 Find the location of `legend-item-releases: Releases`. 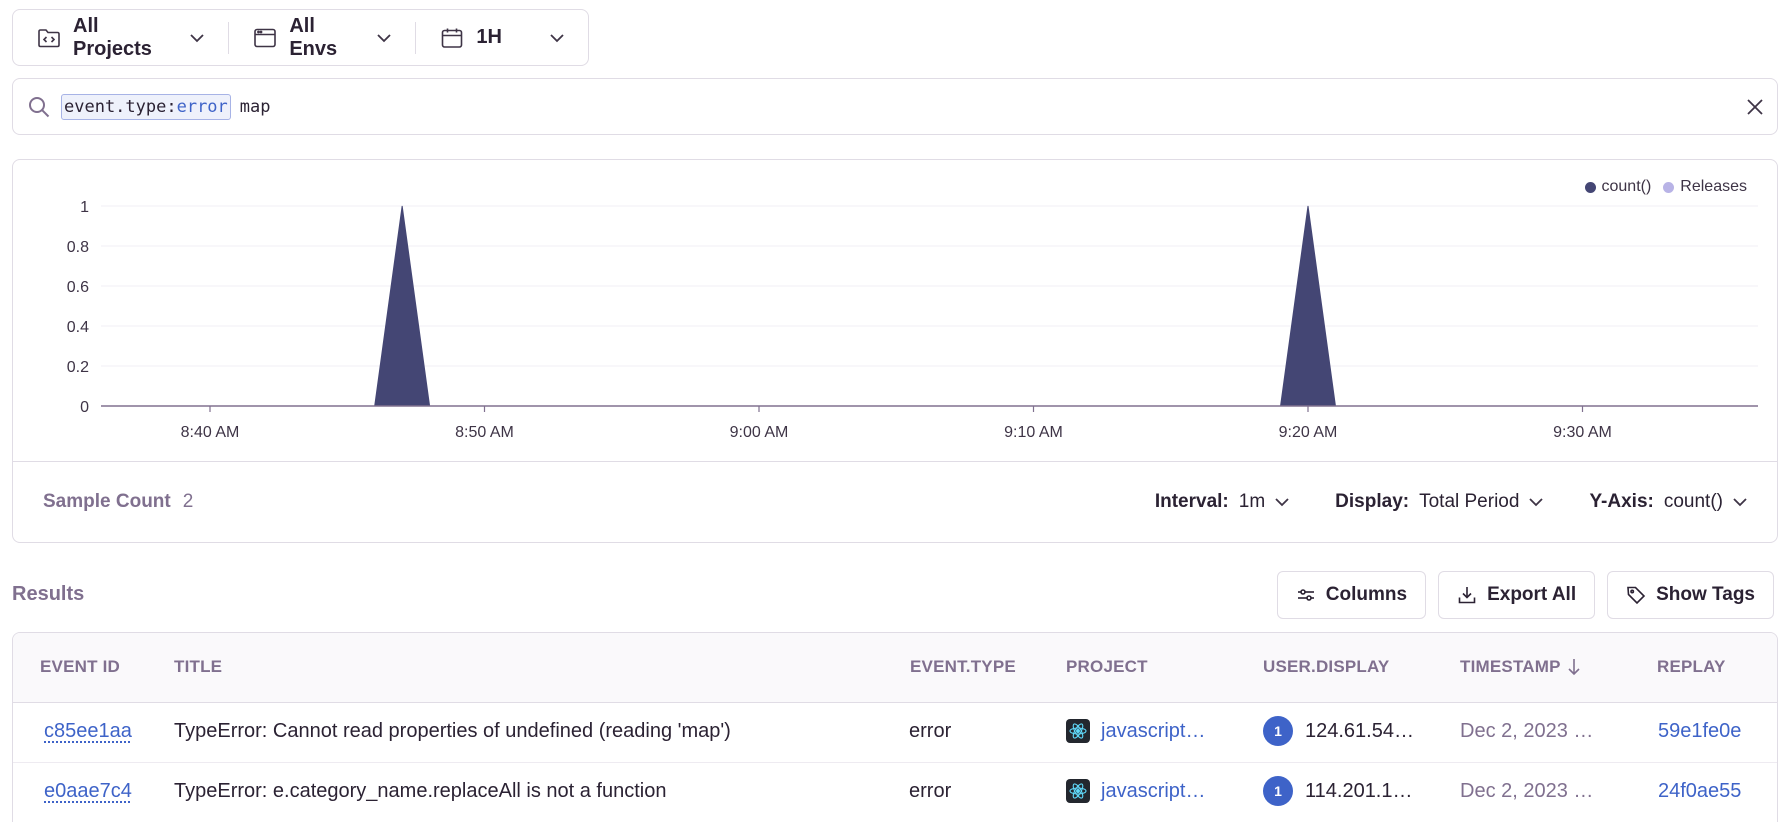

legend-item-releases: Releases is located at coordinates (1705, 187).